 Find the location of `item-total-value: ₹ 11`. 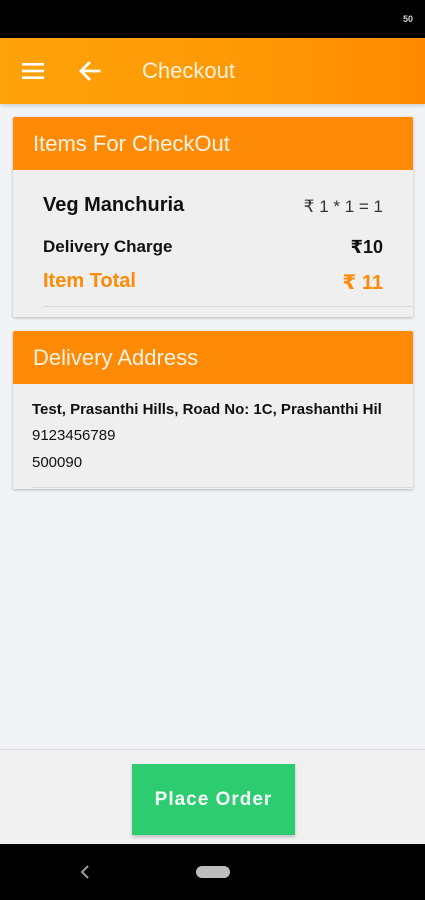

item-total-value: ₹ 11 is located at coordinates (362, 283).